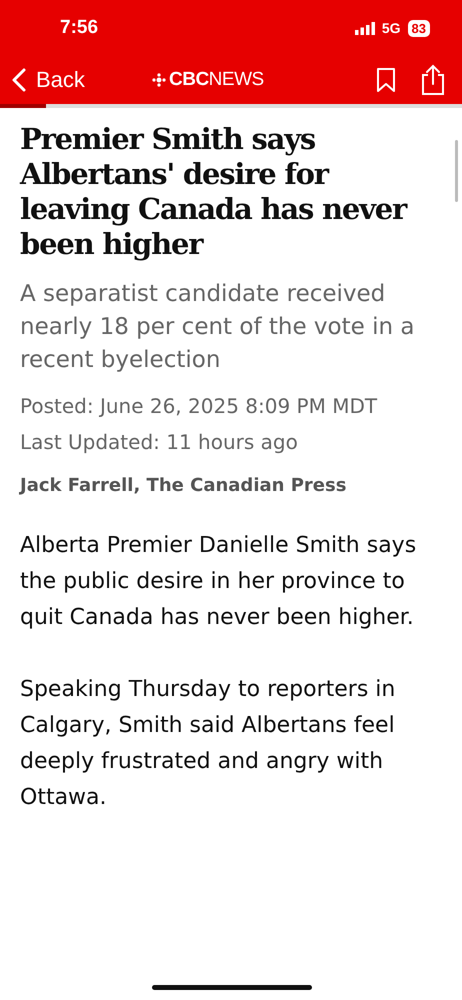 The image size is (462, 1000). Describe the element at coordinates (214, 192) in the screenshot. I see `headline: Premier Smith says Albertans' desire for leaving Canada has never been higher` at that location.